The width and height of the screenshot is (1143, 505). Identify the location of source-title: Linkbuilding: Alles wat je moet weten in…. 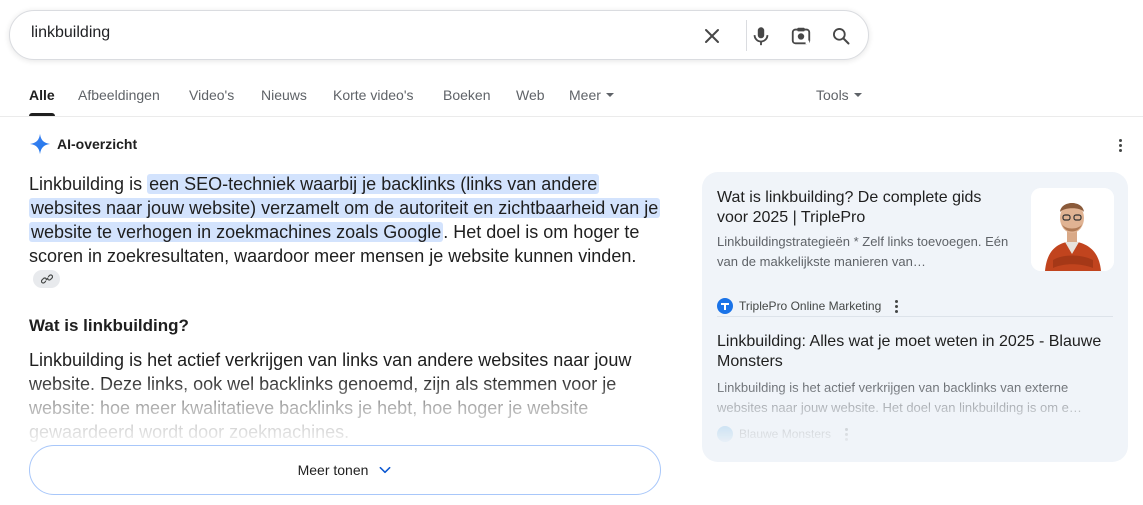
(915, 352).